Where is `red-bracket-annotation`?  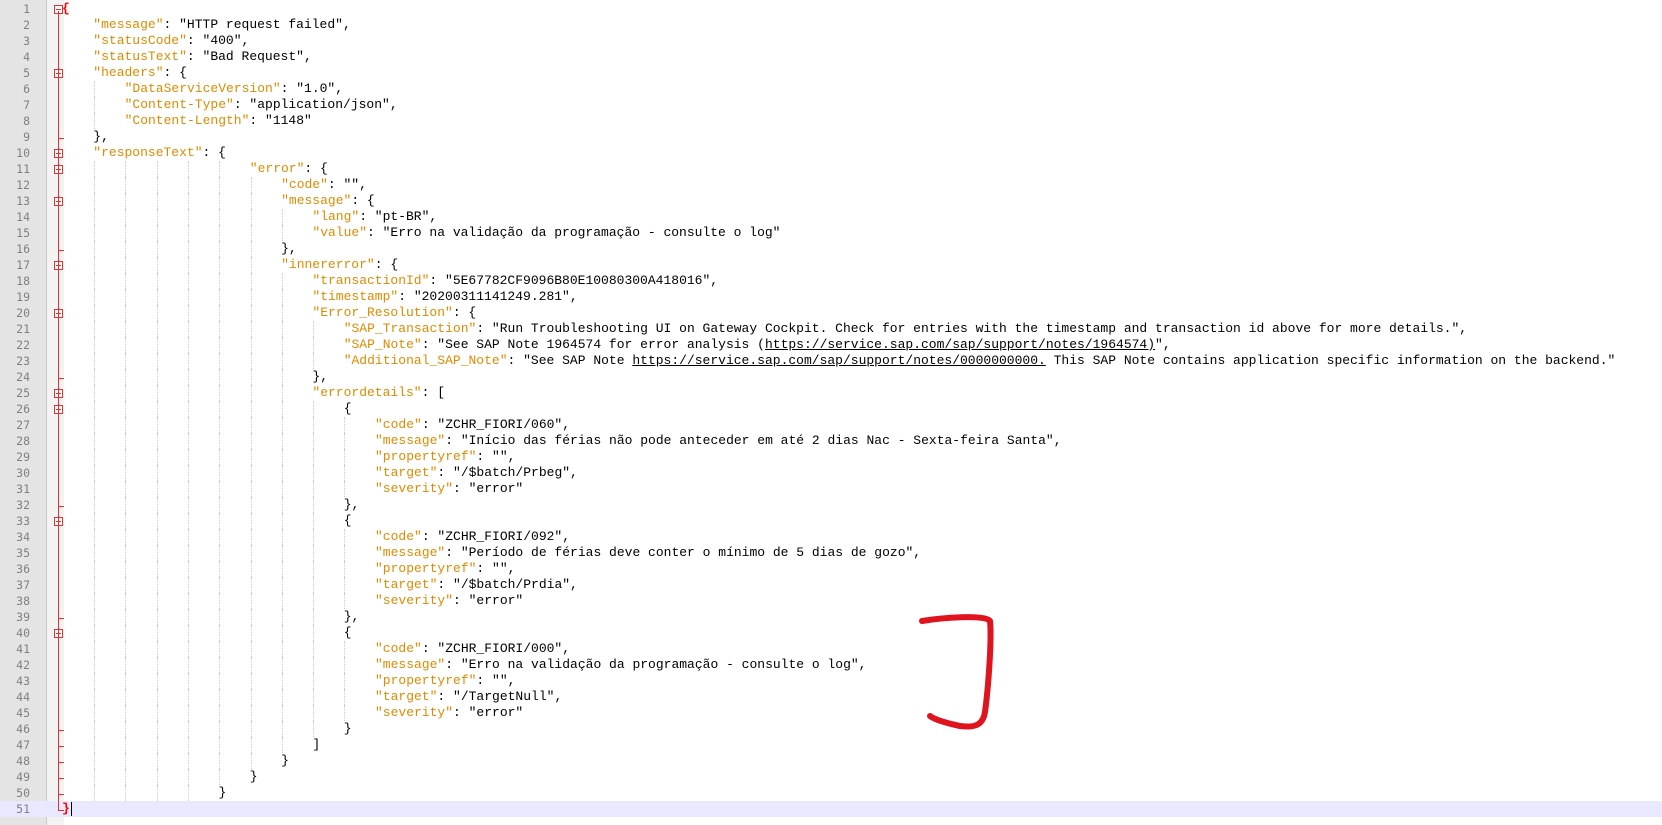 red-bracket-annotation is located at coordinates (956, 672).